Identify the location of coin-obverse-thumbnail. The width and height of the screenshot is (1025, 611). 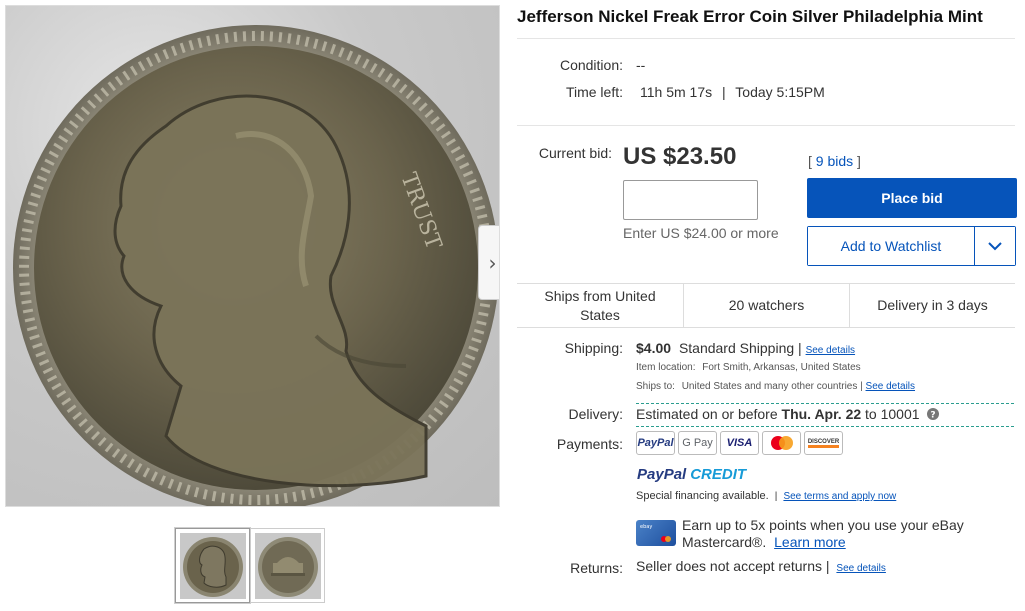
(212, 565).